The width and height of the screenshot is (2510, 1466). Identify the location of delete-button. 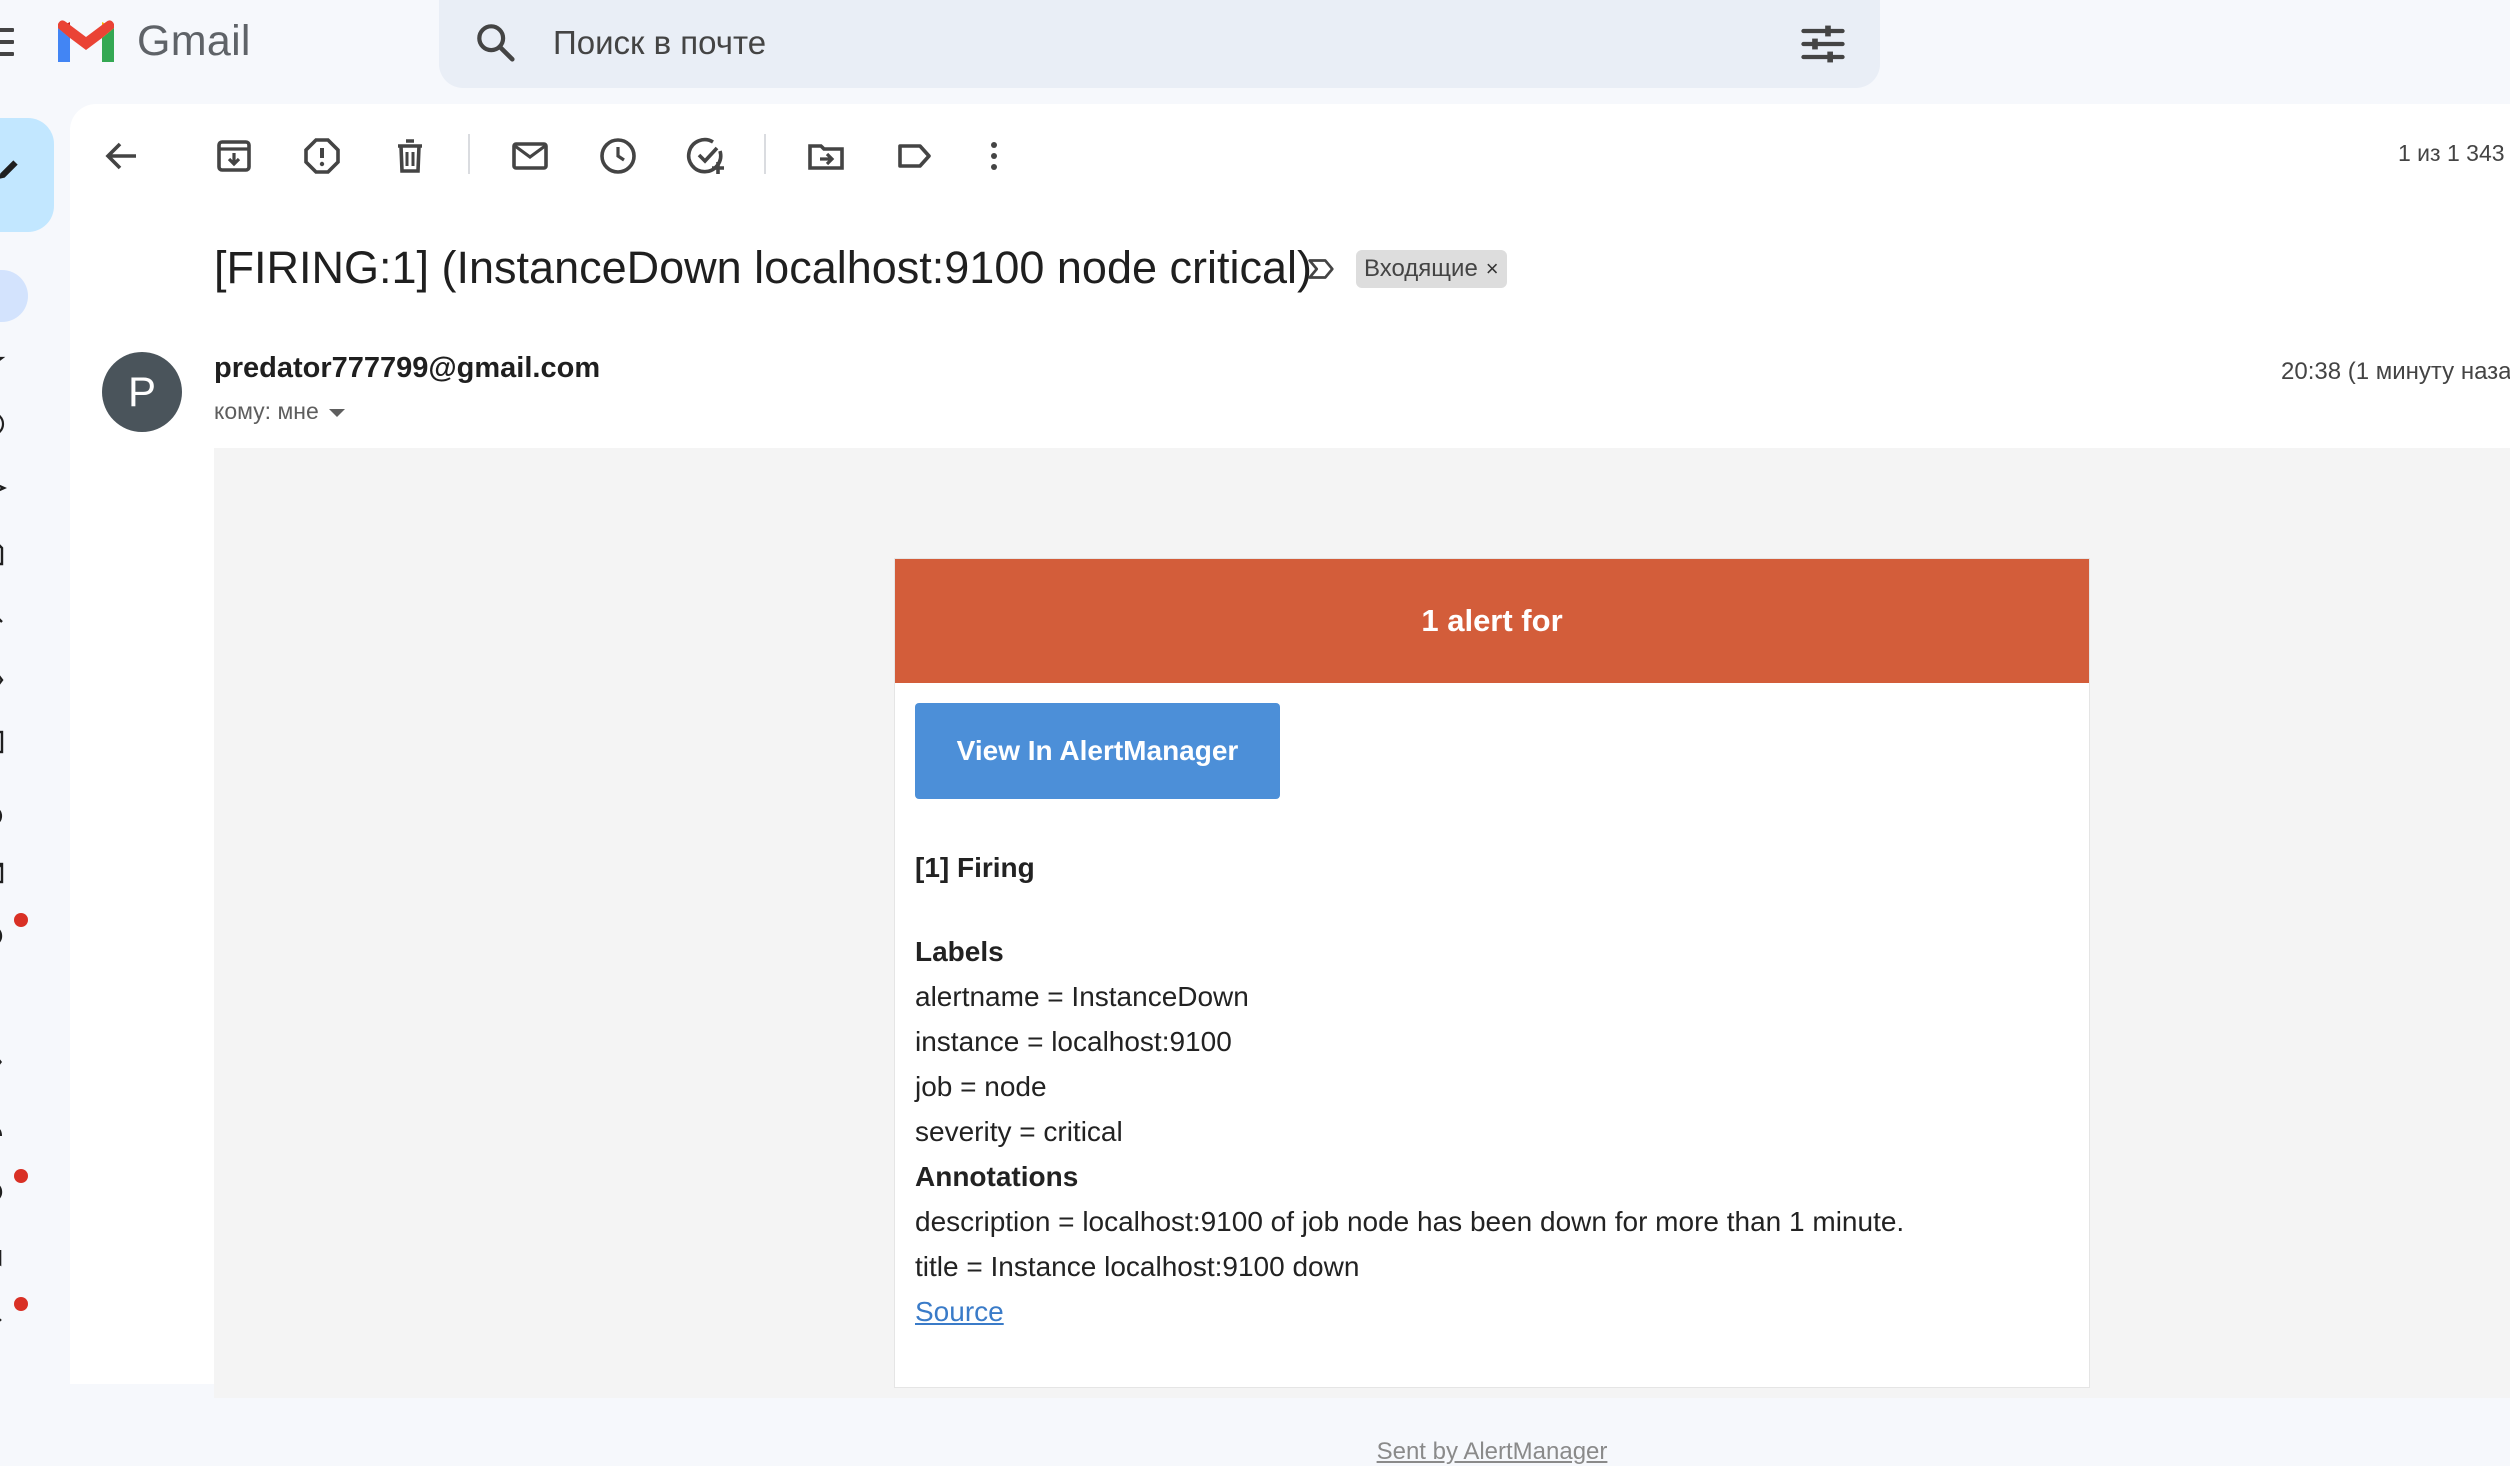
(410, 156).